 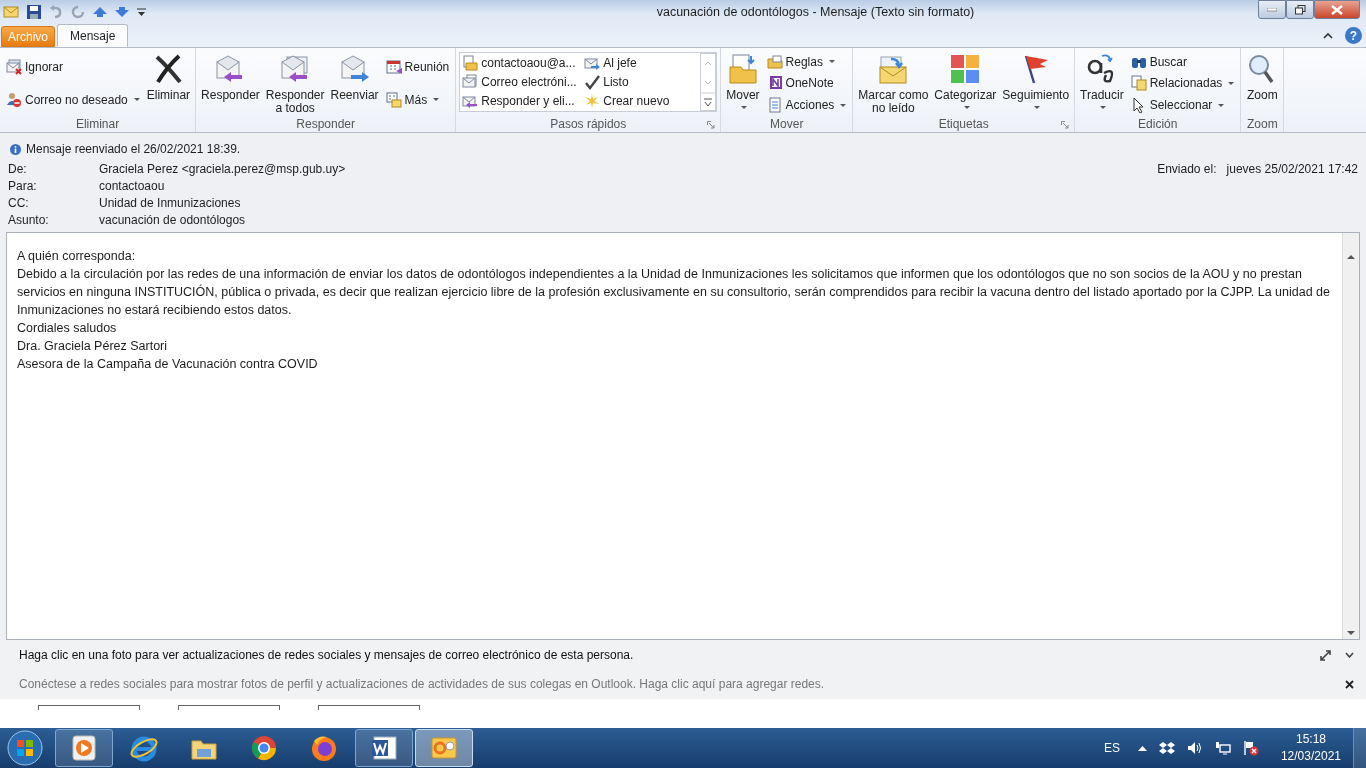 What do you see at coordinates (19, 202) in the screenshot?
I see `field-label: CC:` at bounding box center [19, 202].